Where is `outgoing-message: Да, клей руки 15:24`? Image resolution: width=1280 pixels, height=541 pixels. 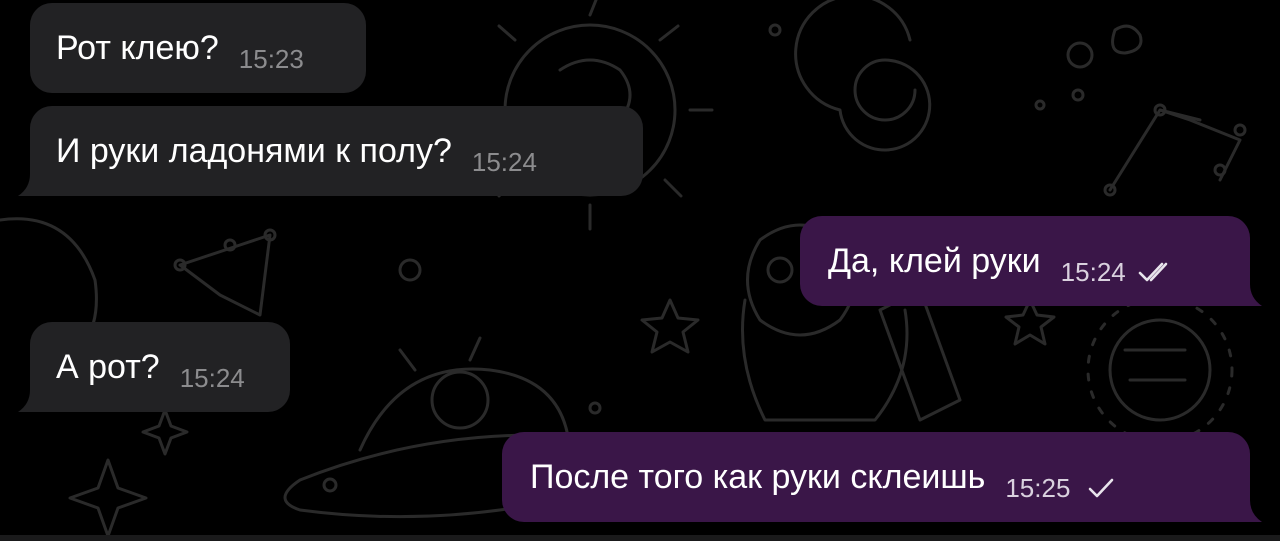 outgoing-message: Да, клей руки 15:24 is located at coordinates (1031, 261).